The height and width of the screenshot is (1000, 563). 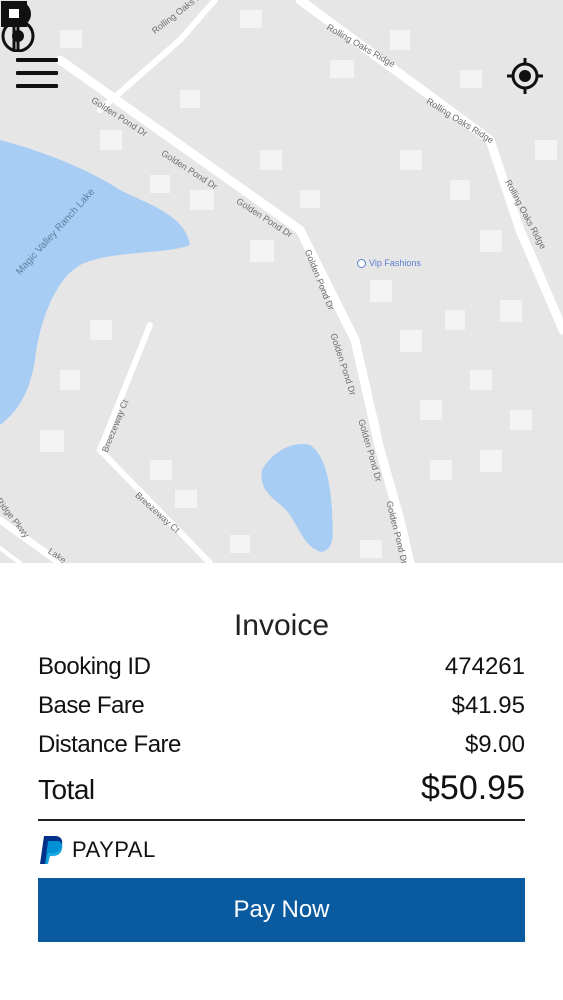 I want to click on my-location-icon, so click(x=525, y=76).